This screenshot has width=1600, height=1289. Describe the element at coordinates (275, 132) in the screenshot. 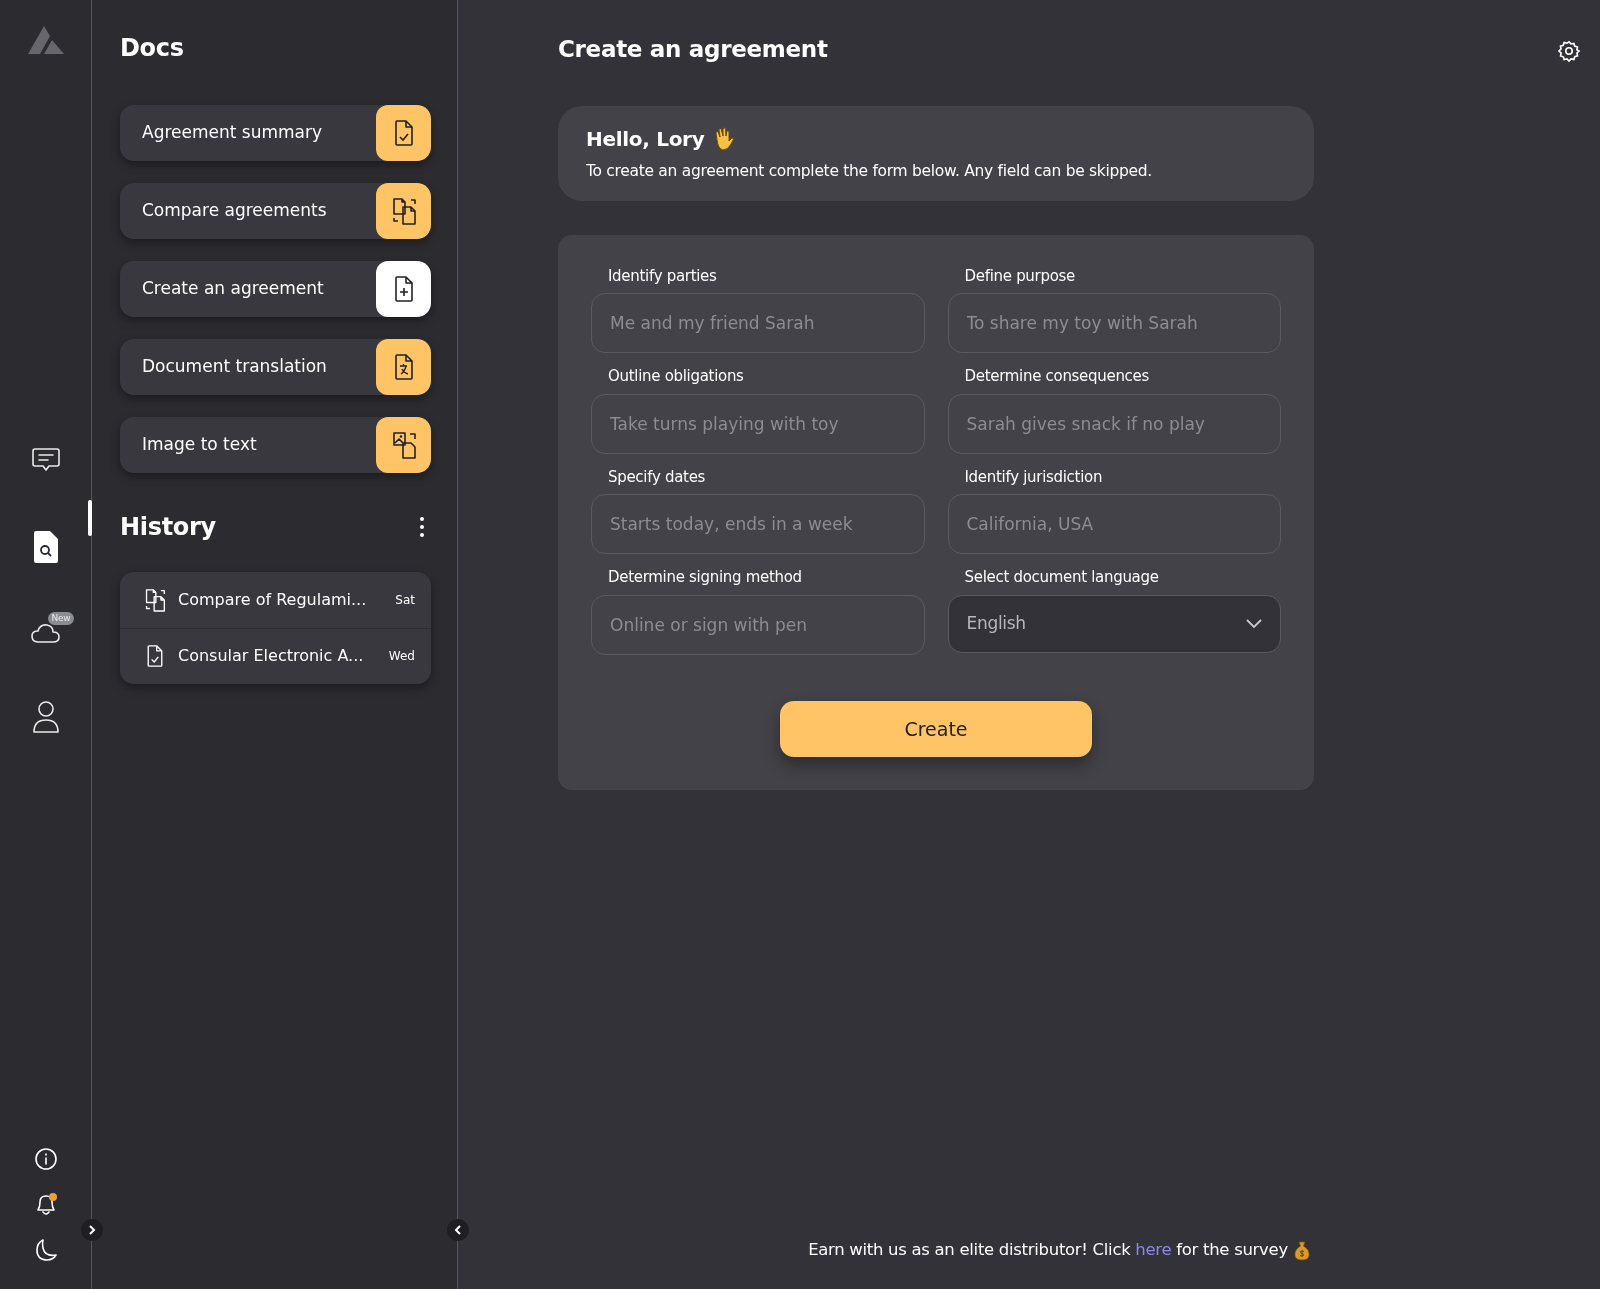

I see `tool-item: Agreement summary` at that location.